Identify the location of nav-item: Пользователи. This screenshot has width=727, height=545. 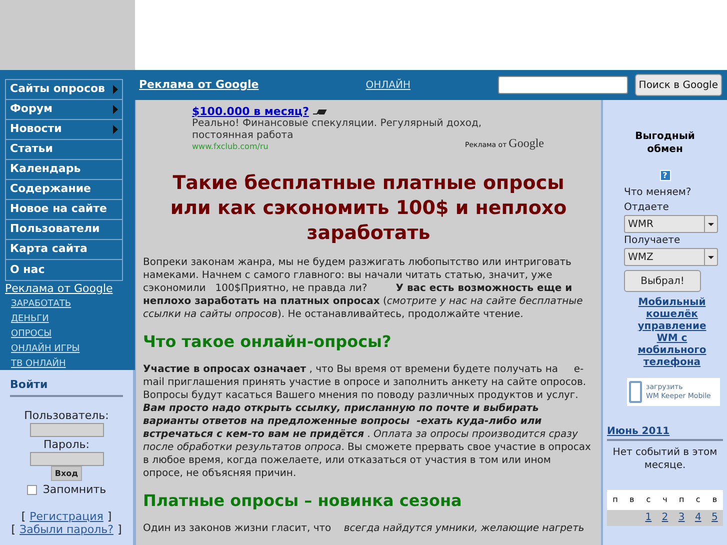
(64, 230).